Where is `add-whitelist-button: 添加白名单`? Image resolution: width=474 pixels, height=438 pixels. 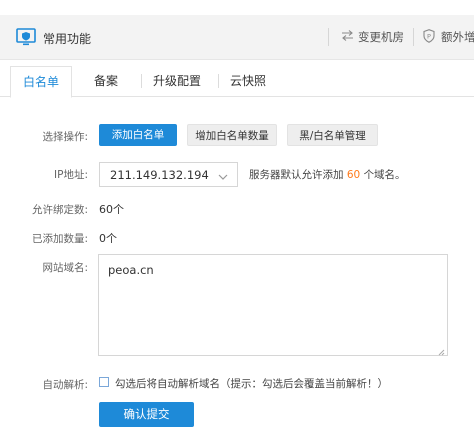
add-whitelist-button: 添加白名单 is located at coordinates (138, 135).